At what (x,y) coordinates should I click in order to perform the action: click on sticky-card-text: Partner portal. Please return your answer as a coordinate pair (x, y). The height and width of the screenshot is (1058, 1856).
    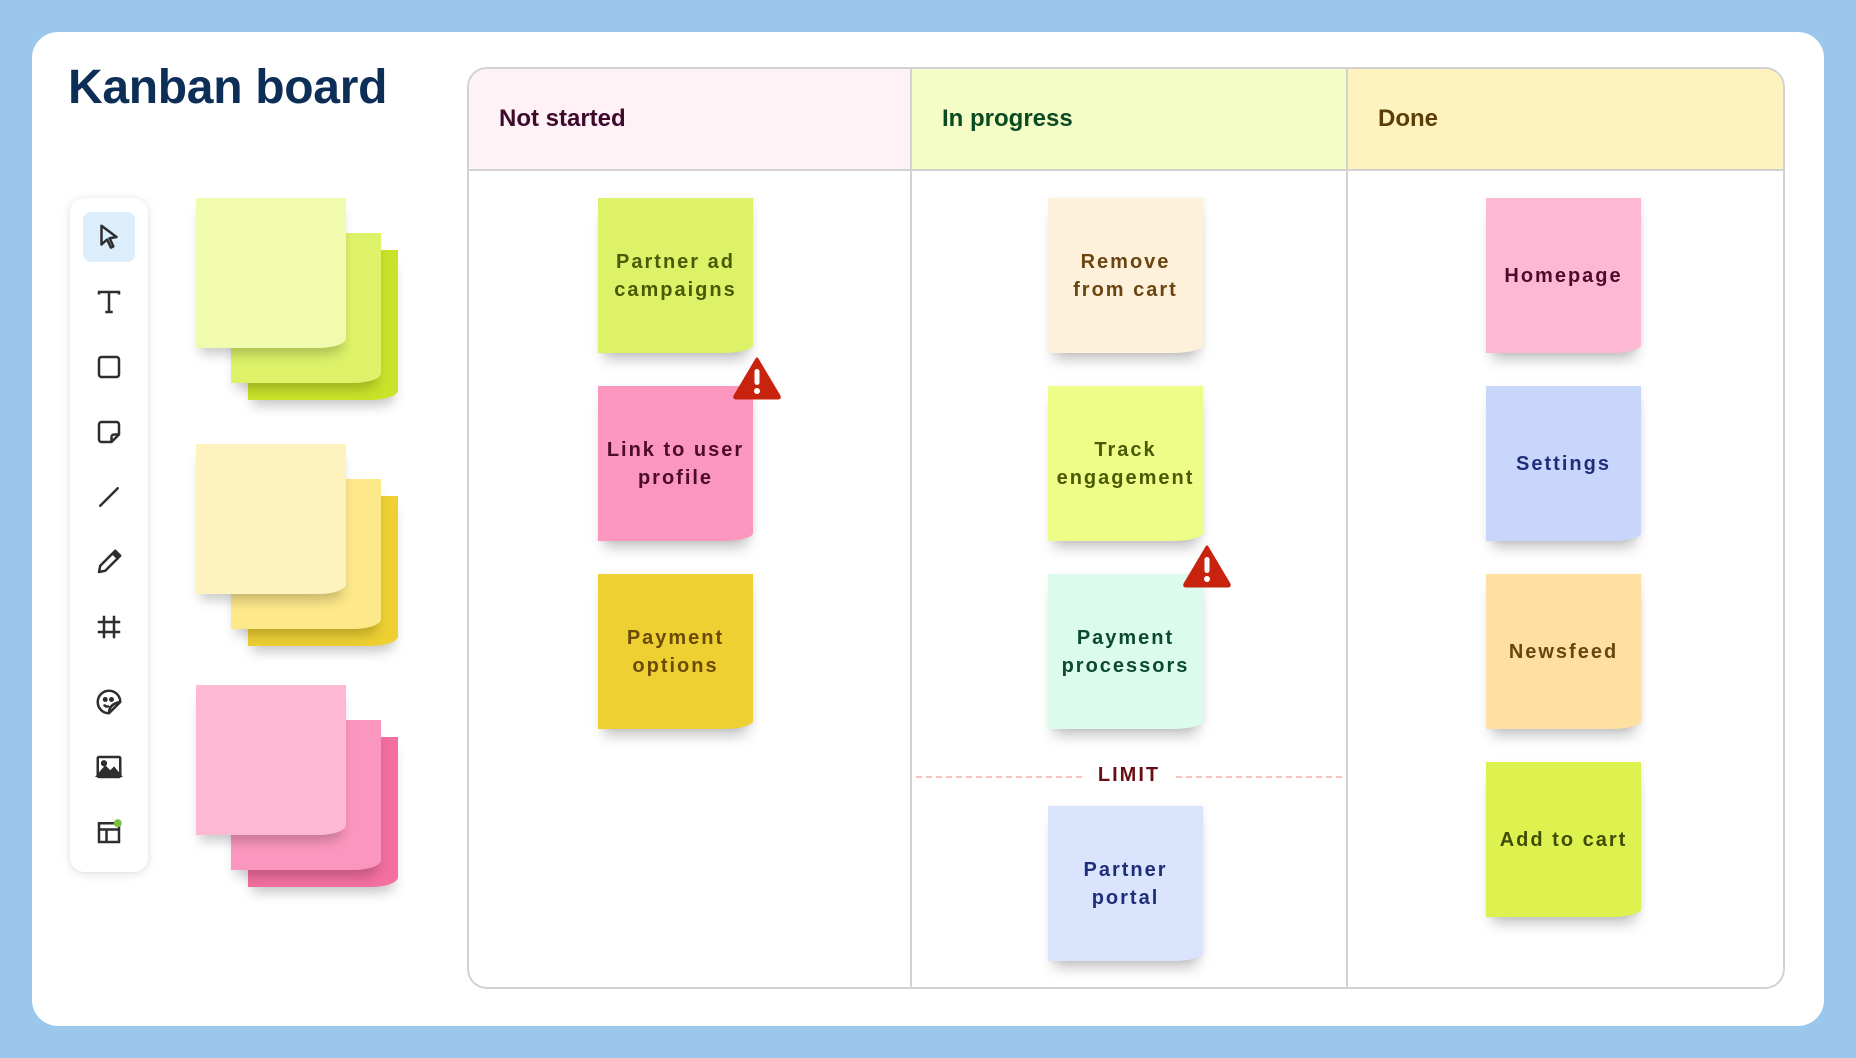
    Looking at the image, I should click on (1125, 883).